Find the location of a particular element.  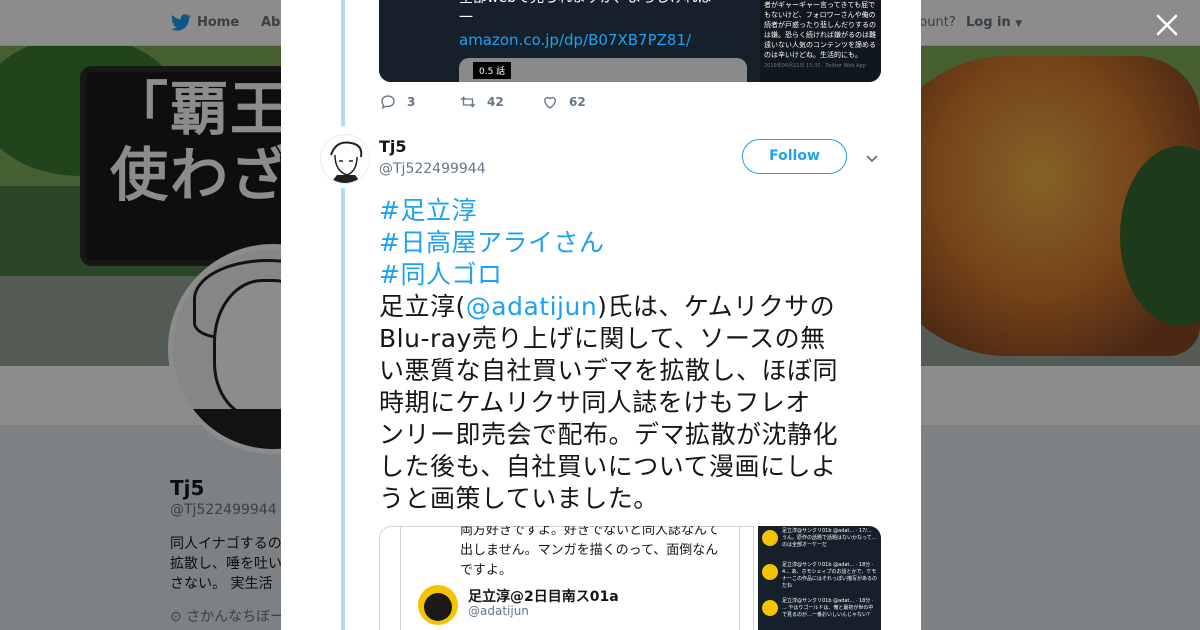

previous-tweet-link: amazon.co.jp/dp/B07XB7PZ81/ is located at coordinates (575, 40).